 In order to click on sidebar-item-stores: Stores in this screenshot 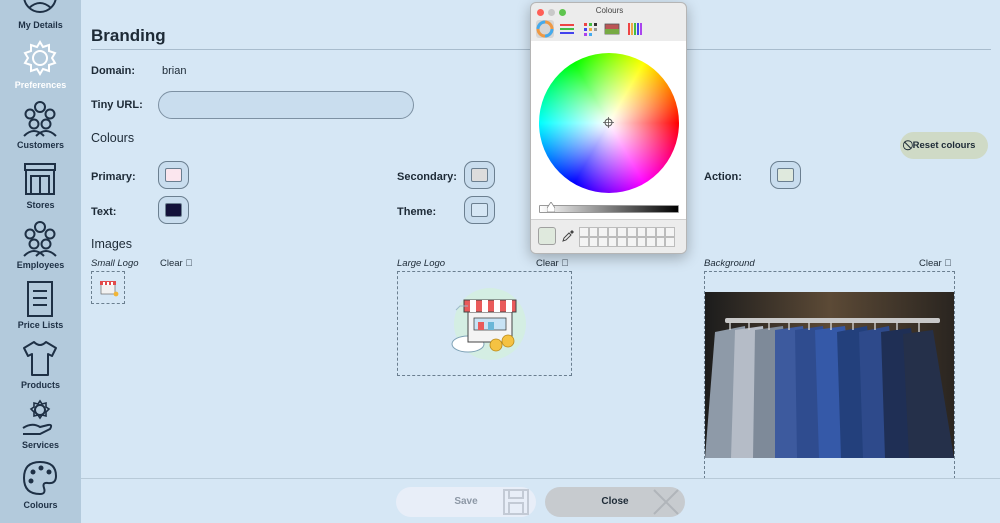, I will do `click(40, 186)`.